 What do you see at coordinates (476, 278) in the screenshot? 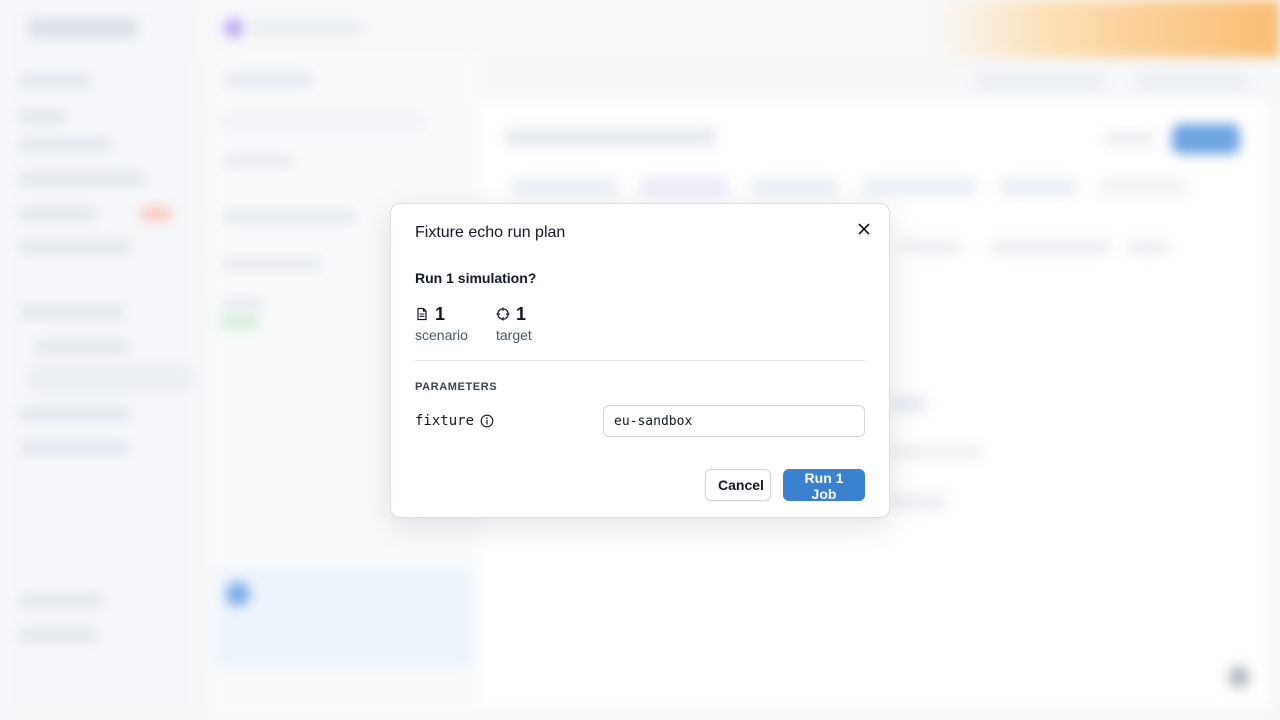
I see `dialog-question: Run 1 simulation?` at bounding box center [476, 278].